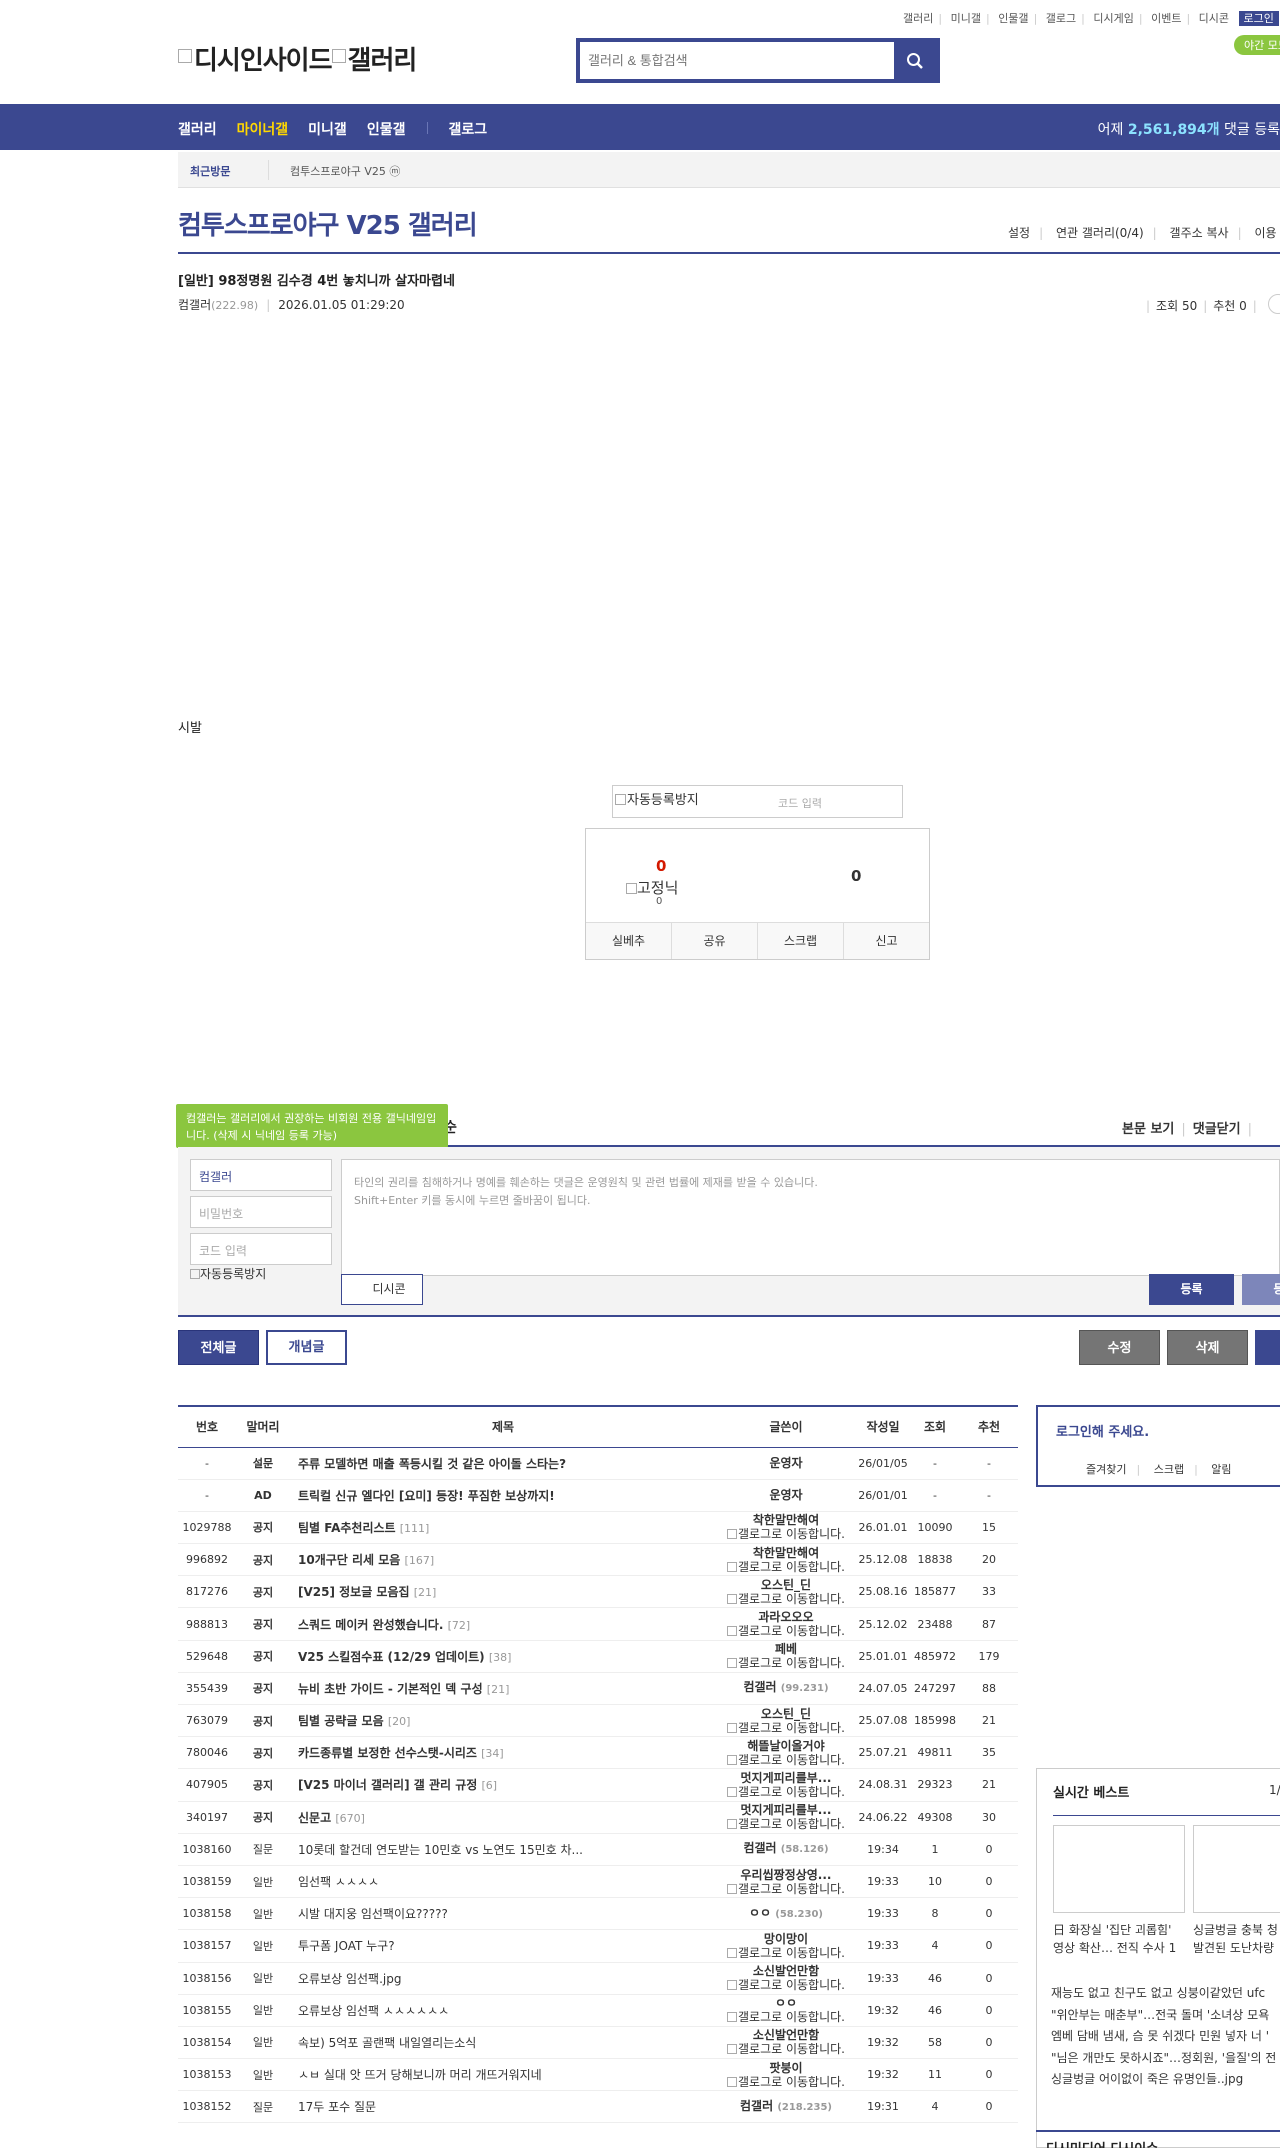 The image size is (1280, 2148). Describe the element at coordinates (467, 129) in the screenshot. I see `nav-gallog: 갤로그` at that location.